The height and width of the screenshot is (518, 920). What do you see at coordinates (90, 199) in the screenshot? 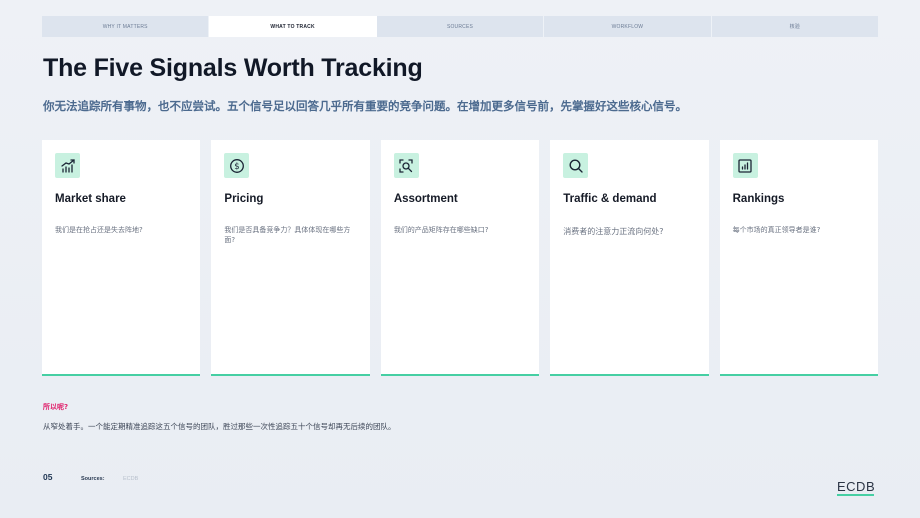
I see `card-title: Market share` at bounding box center [90, 199].